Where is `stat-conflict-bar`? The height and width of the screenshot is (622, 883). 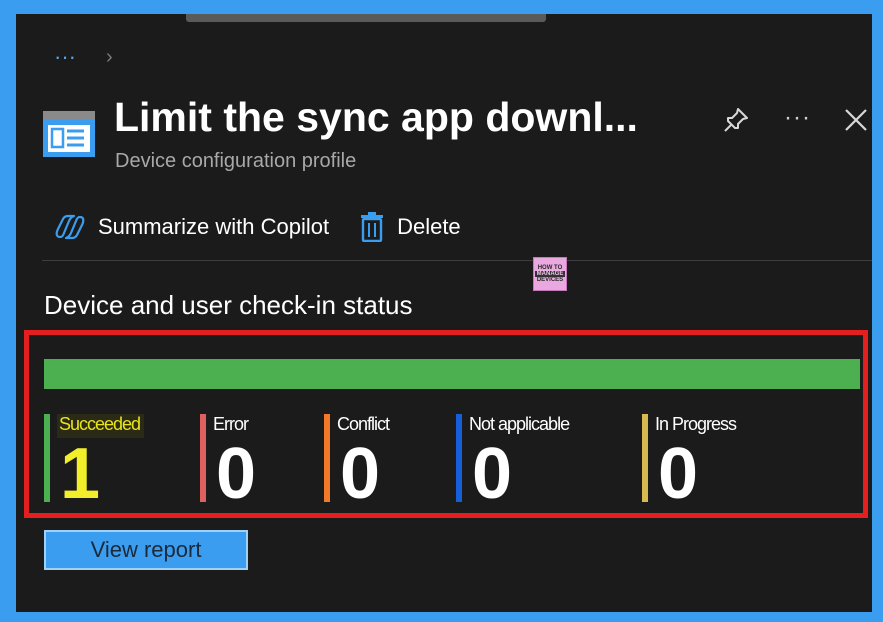 stat-conflict-bar is located at coordinates (327, 458).